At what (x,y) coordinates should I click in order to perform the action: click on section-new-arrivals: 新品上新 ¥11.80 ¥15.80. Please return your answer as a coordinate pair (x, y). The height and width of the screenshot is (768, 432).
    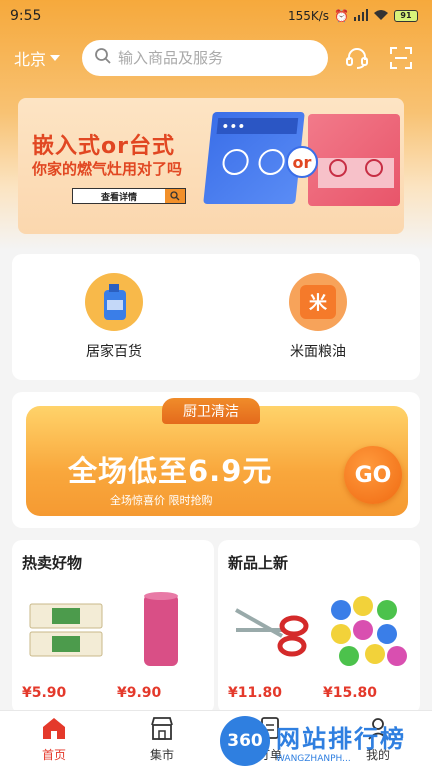
    Looking at the image, I should click on (319, 627).